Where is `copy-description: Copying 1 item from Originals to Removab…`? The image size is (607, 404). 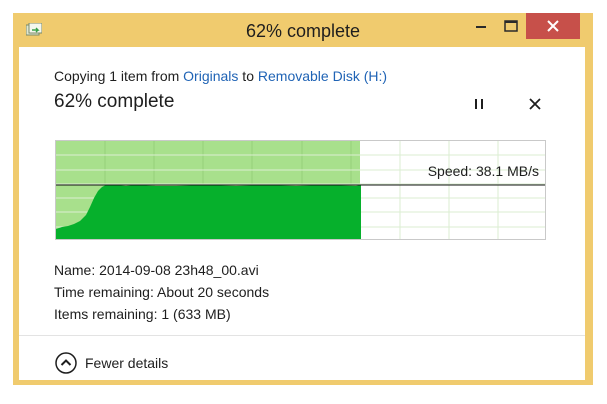
copy-description: Copying 1 item from Originals to Removab… is located at coordinates (220, 76).